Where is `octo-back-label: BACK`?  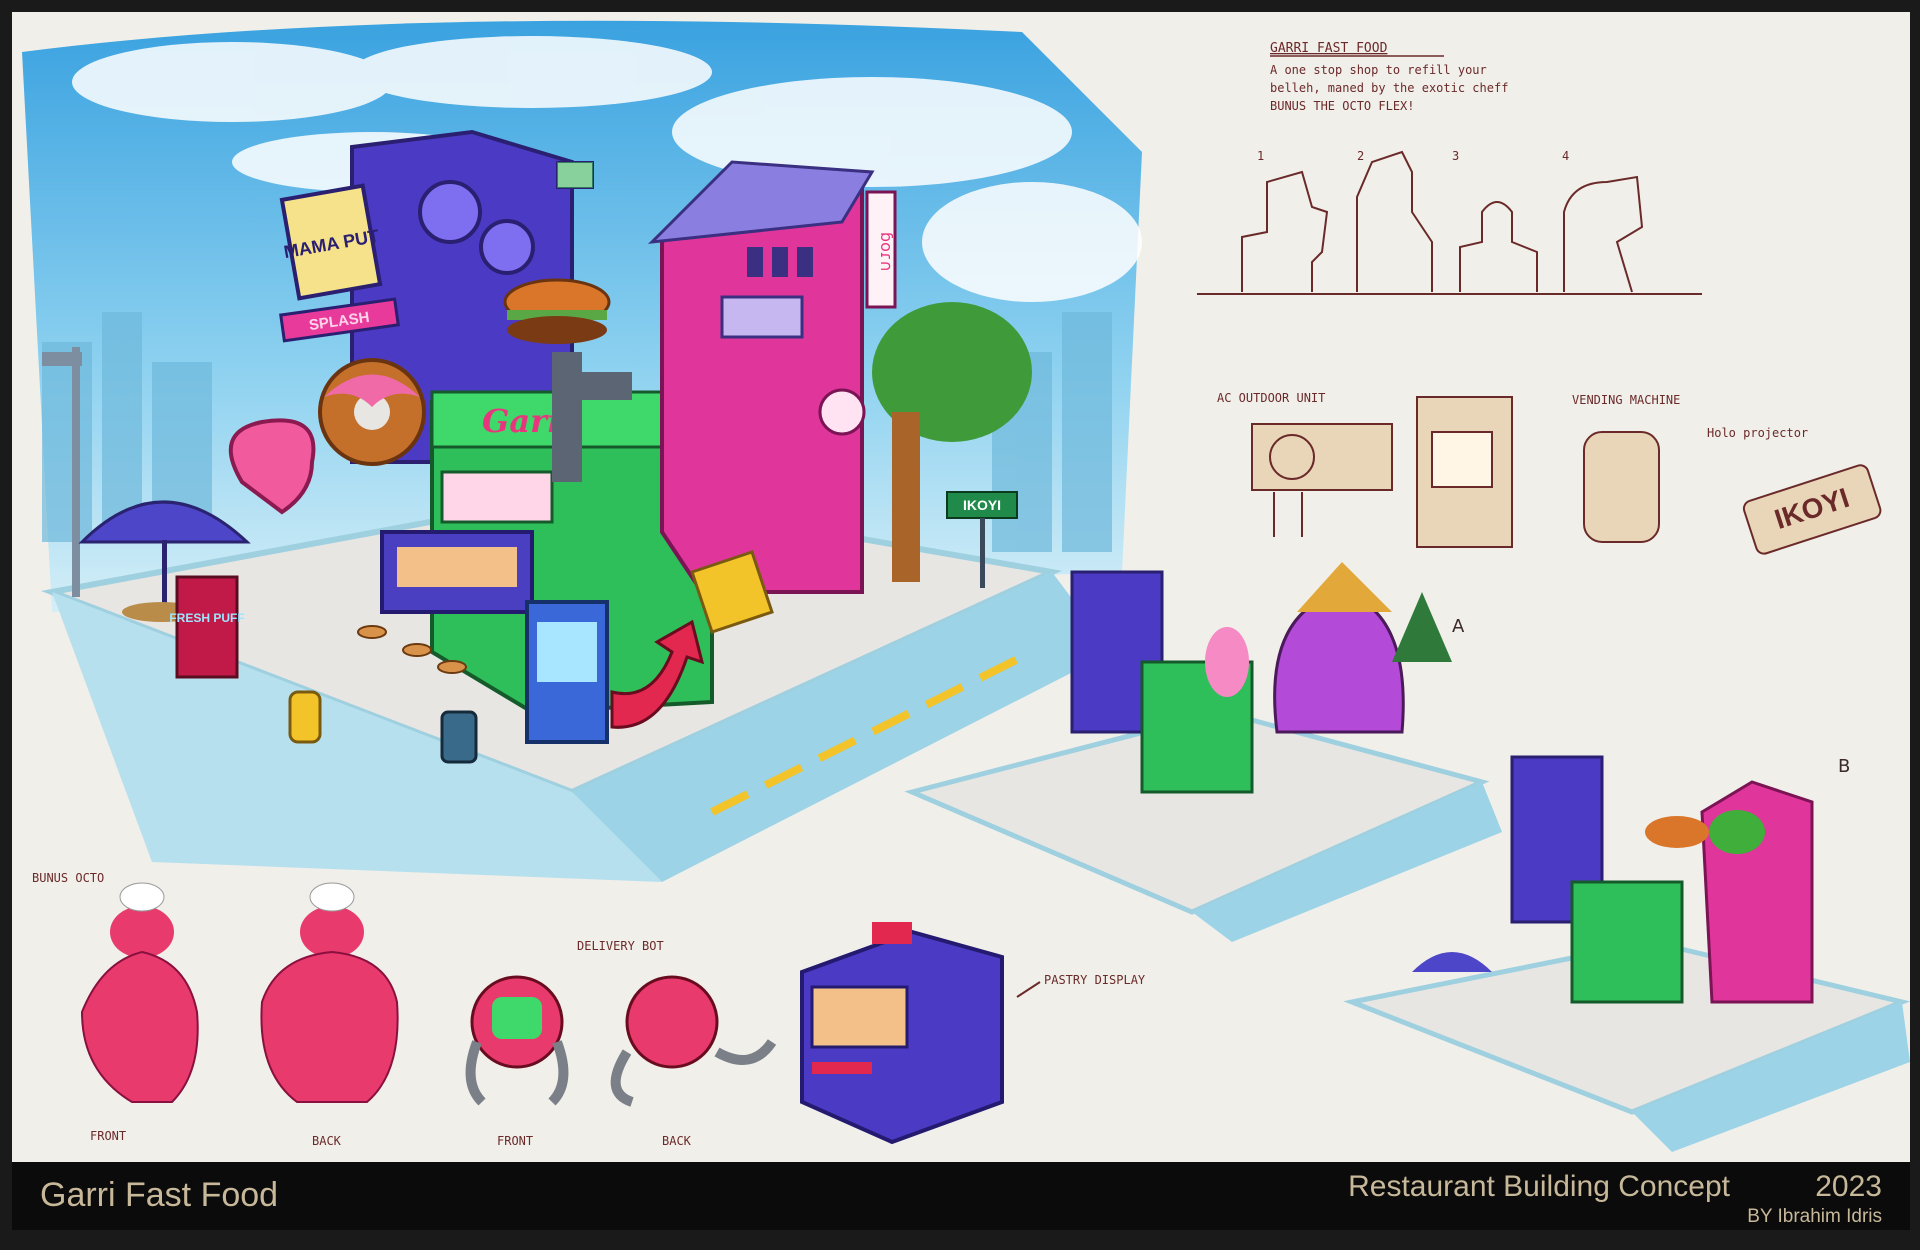 octo-back-label: BACK is located at coordinates (327, 1141).